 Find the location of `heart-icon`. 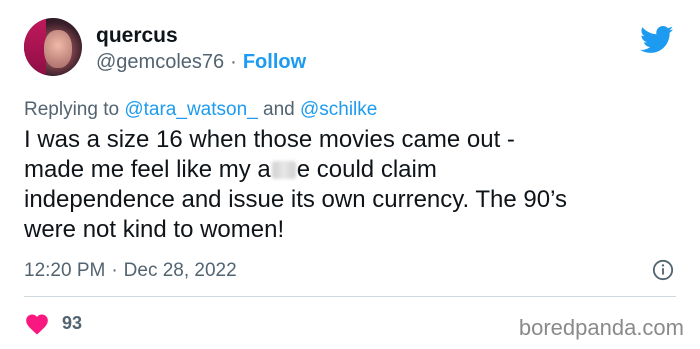

heart-icon is located at coordinates (37, 324).